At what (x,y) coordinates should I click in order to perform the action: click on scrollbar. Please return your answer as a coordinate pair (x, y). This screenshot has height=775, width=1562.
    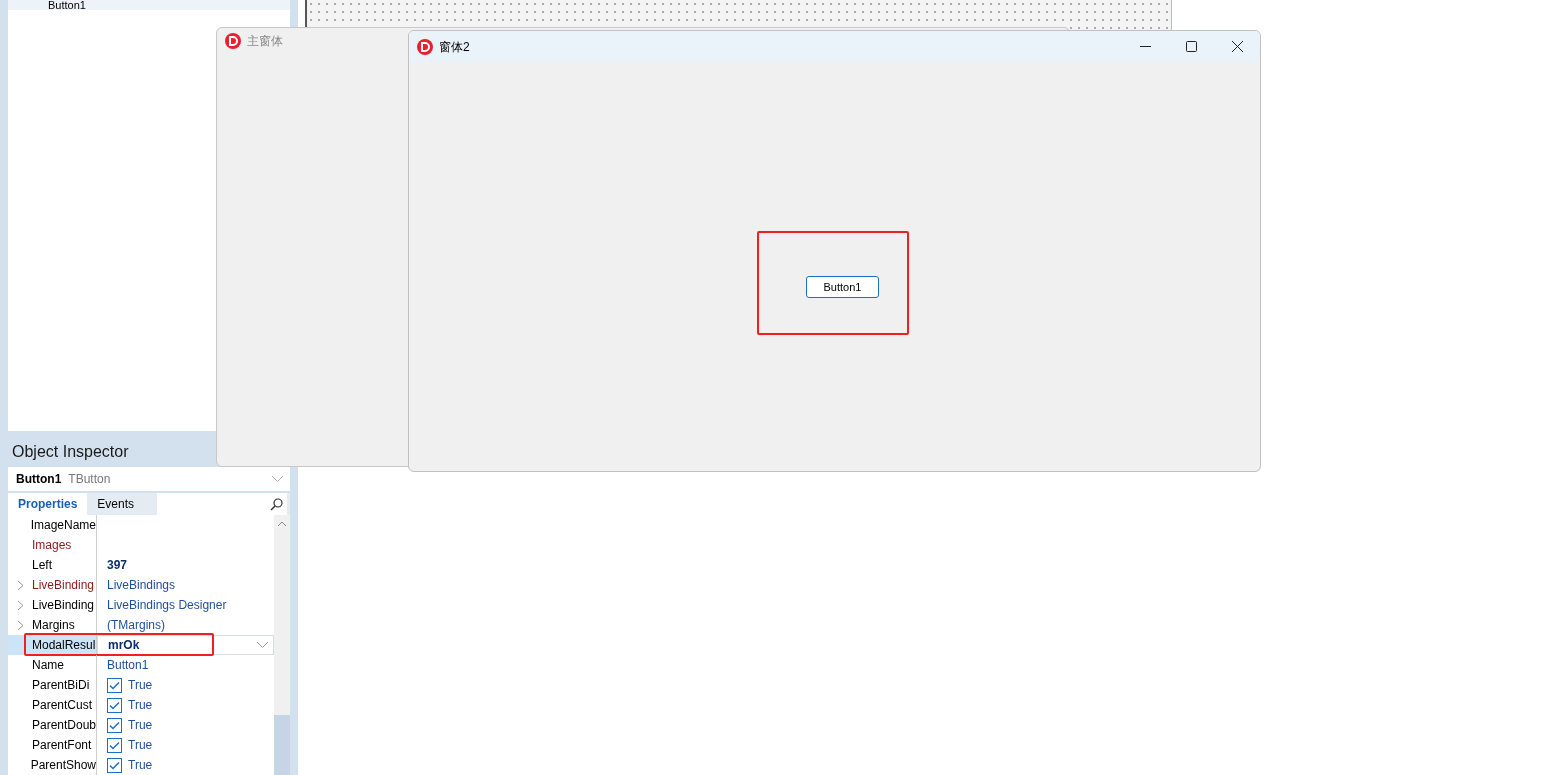
    Looking at the image, I should click on (282, 645).